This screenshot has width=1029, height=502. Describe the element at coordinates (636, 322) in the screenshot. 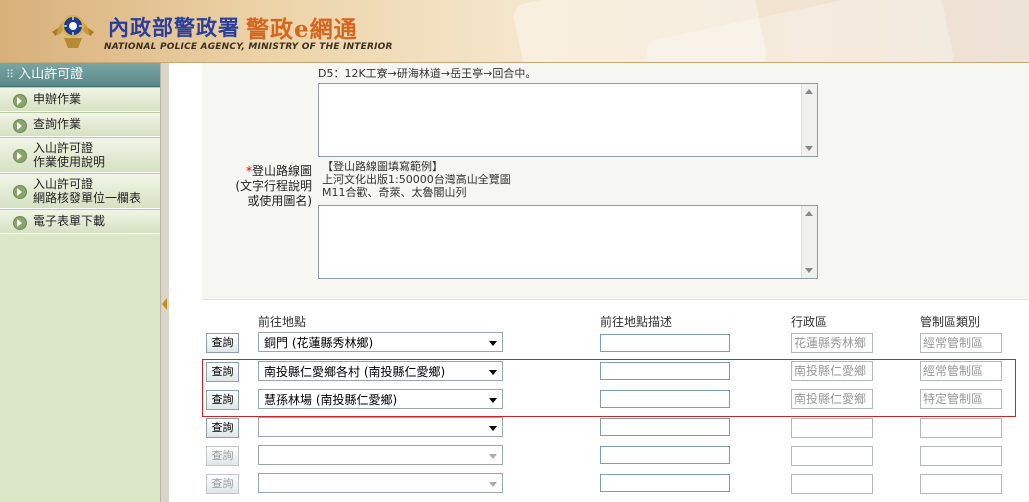

I see `col-header-description: 前往地點描述` at that location.